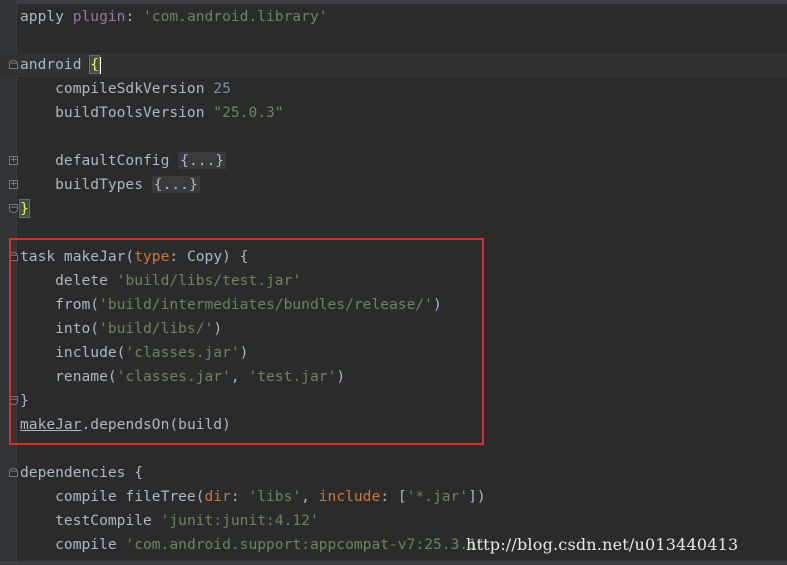  What do you see at coordinates (393, 257) in the screenshot?
I see `code-line: − task makeJar(type: Copy) {` at bounding box center [393, 257].